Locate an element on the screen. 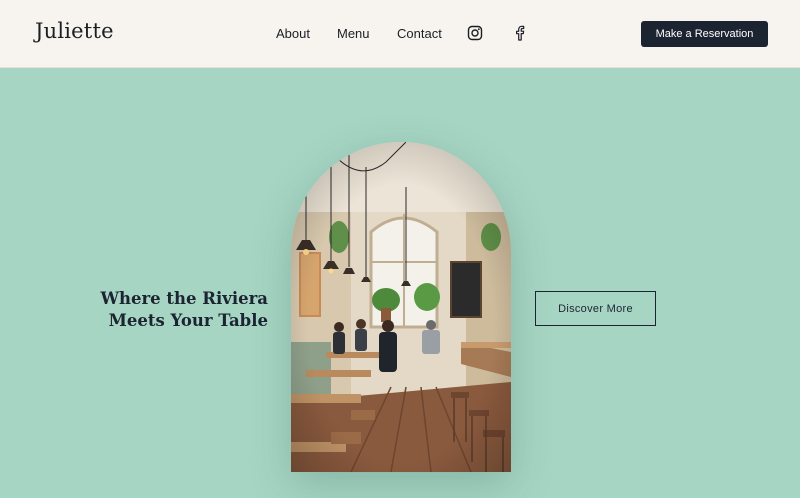 The height and width of the screenshot is (498, 800). nav-link-contact: Contact is located at coordinates (419, 33).